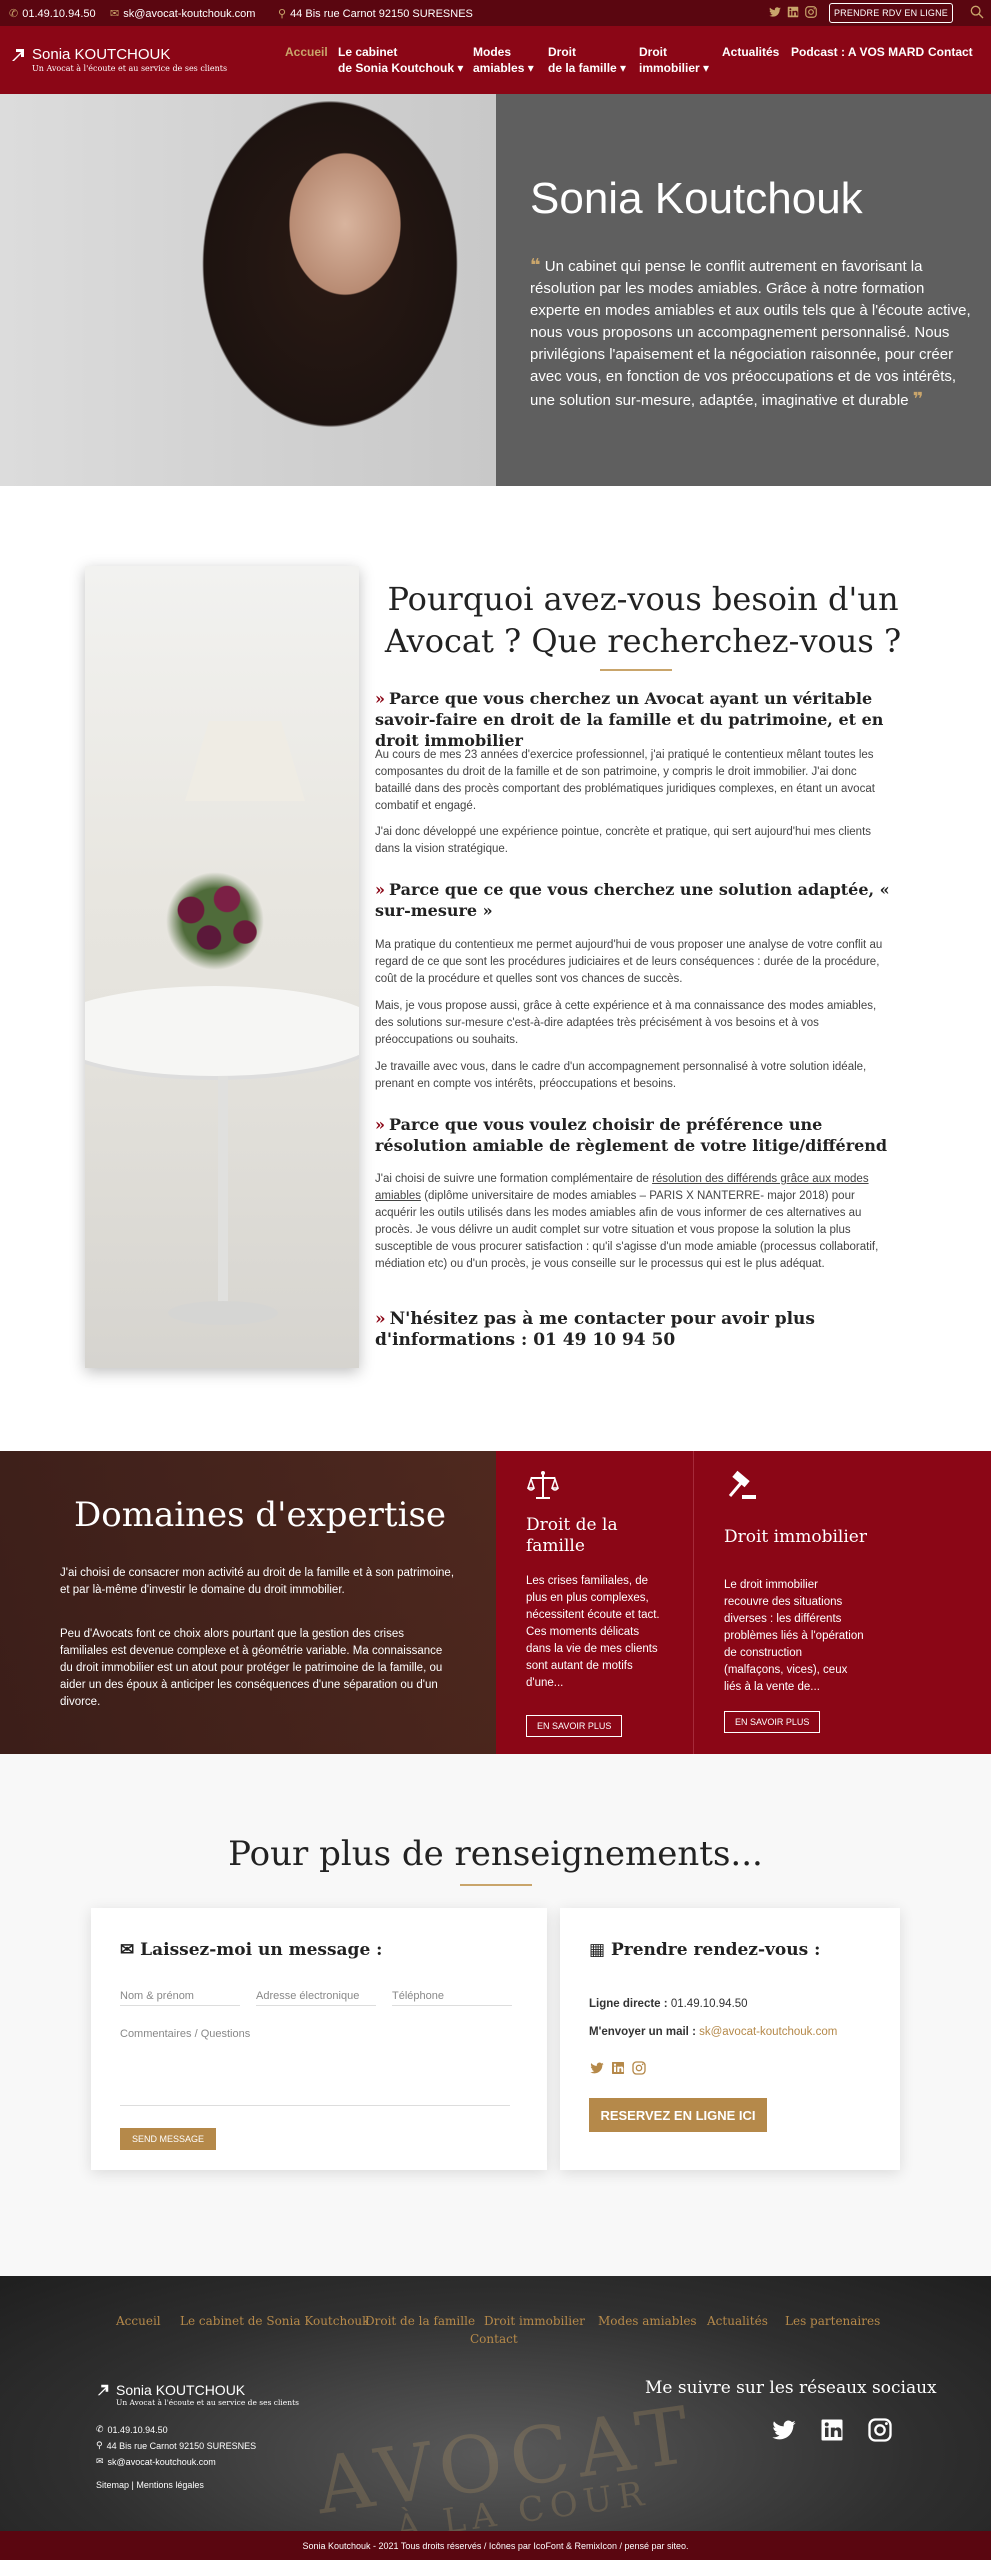  What do you see at coordinates (138, 2321) in the screenshot?
I see `footer-link-accueil: Accueil` at bounding box center [138, 2321].